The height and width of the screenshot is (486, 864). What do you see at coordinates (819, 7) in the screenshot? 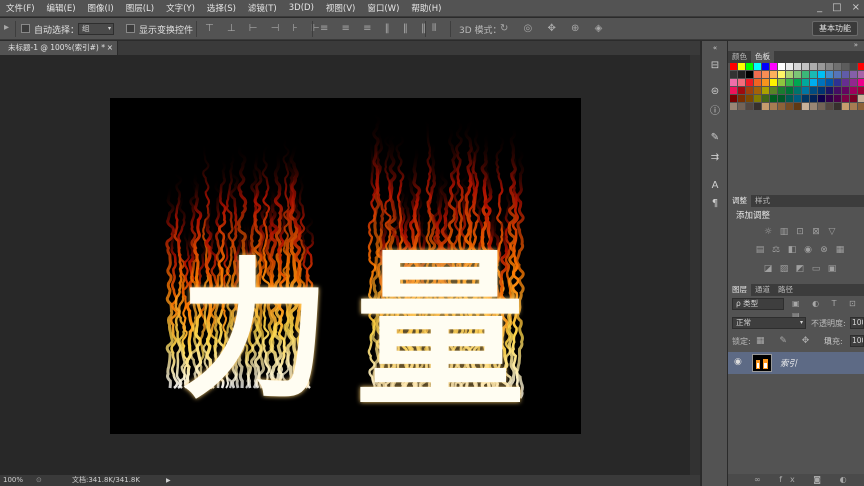
I see `minimize-button: _` at bounding box center [819, 7].